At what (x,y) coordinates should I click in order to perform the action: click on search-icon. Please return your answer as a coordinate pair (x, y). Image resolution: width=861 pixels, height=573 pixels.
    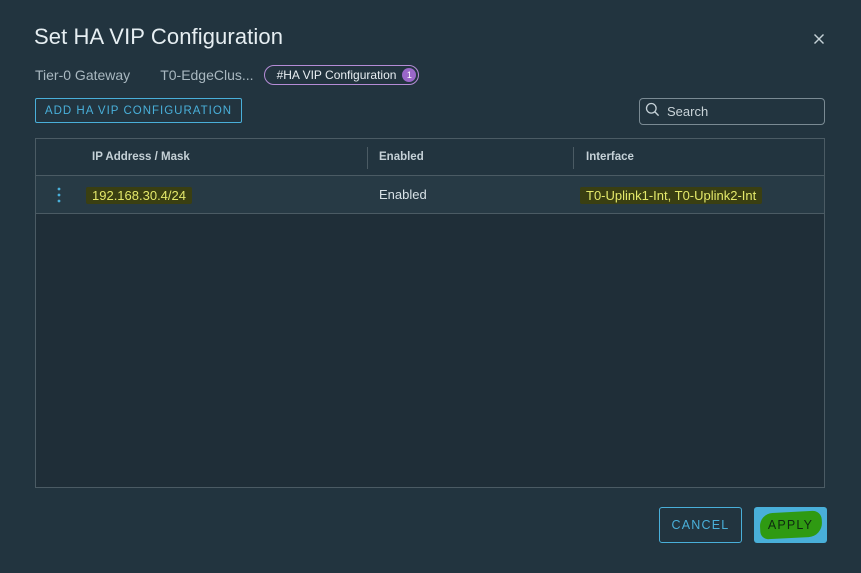
    Looking at the image, I should click on (652, 112).